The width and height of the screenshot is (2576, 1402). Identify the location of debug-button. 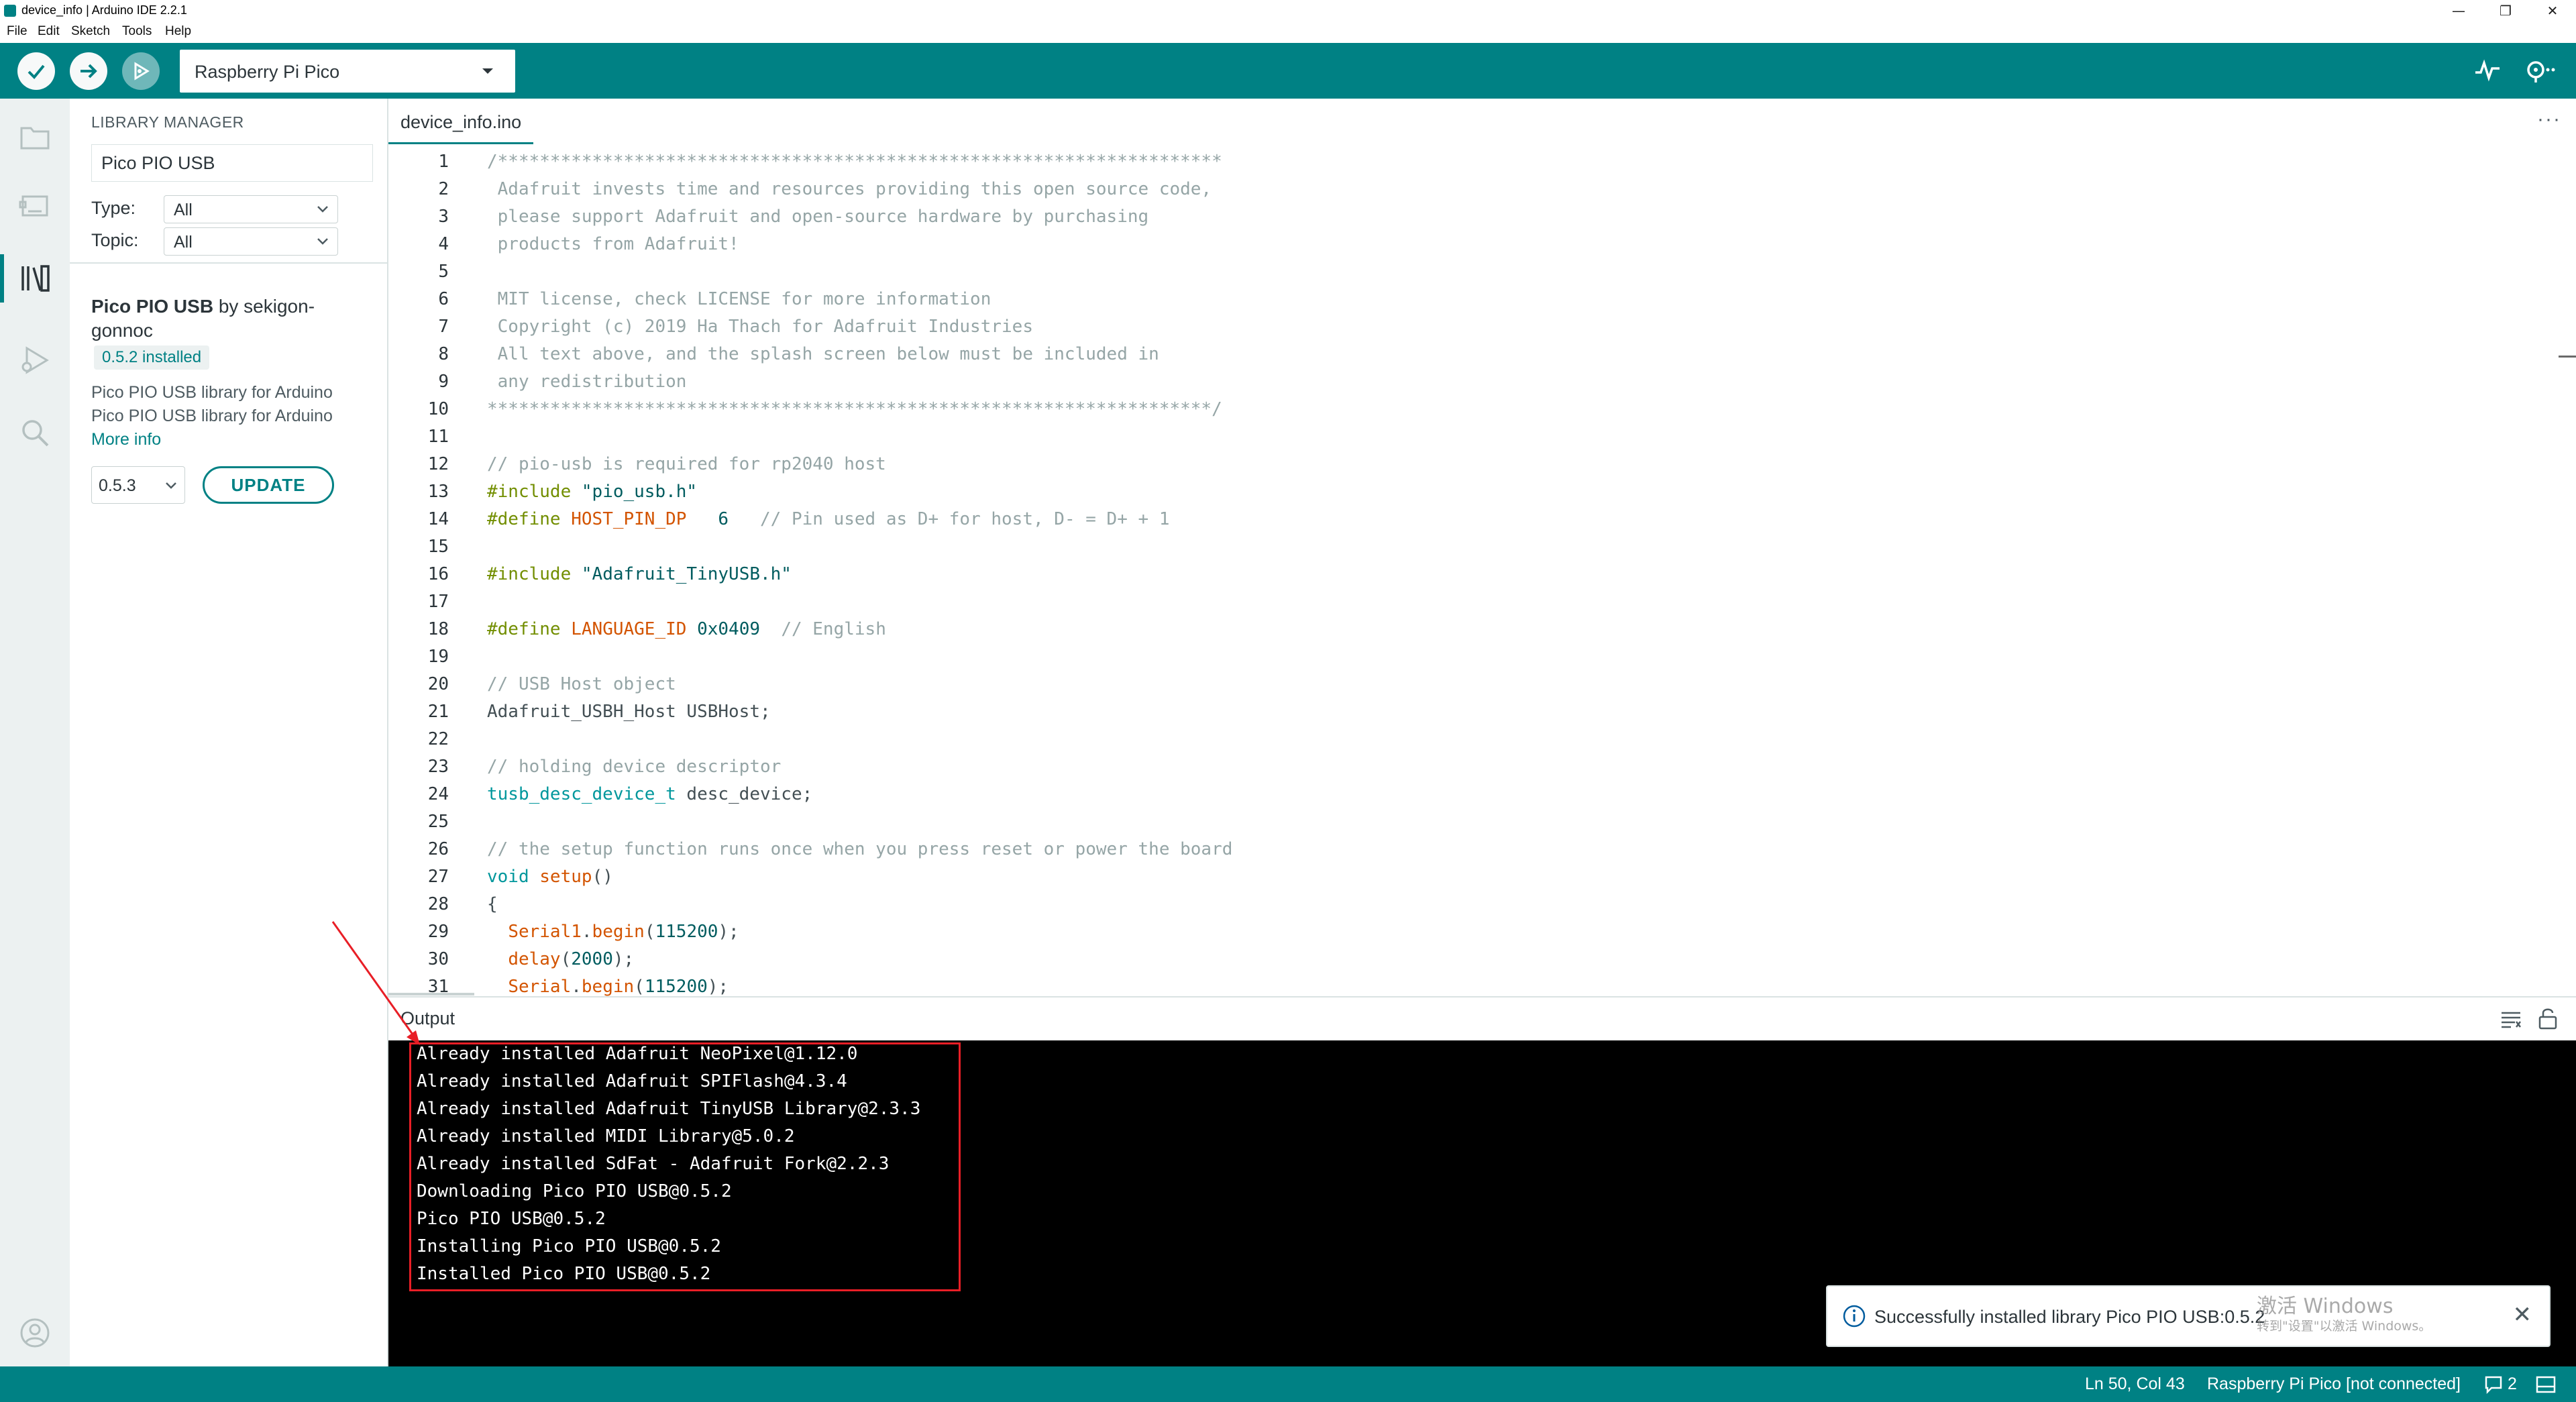
(141, 71).